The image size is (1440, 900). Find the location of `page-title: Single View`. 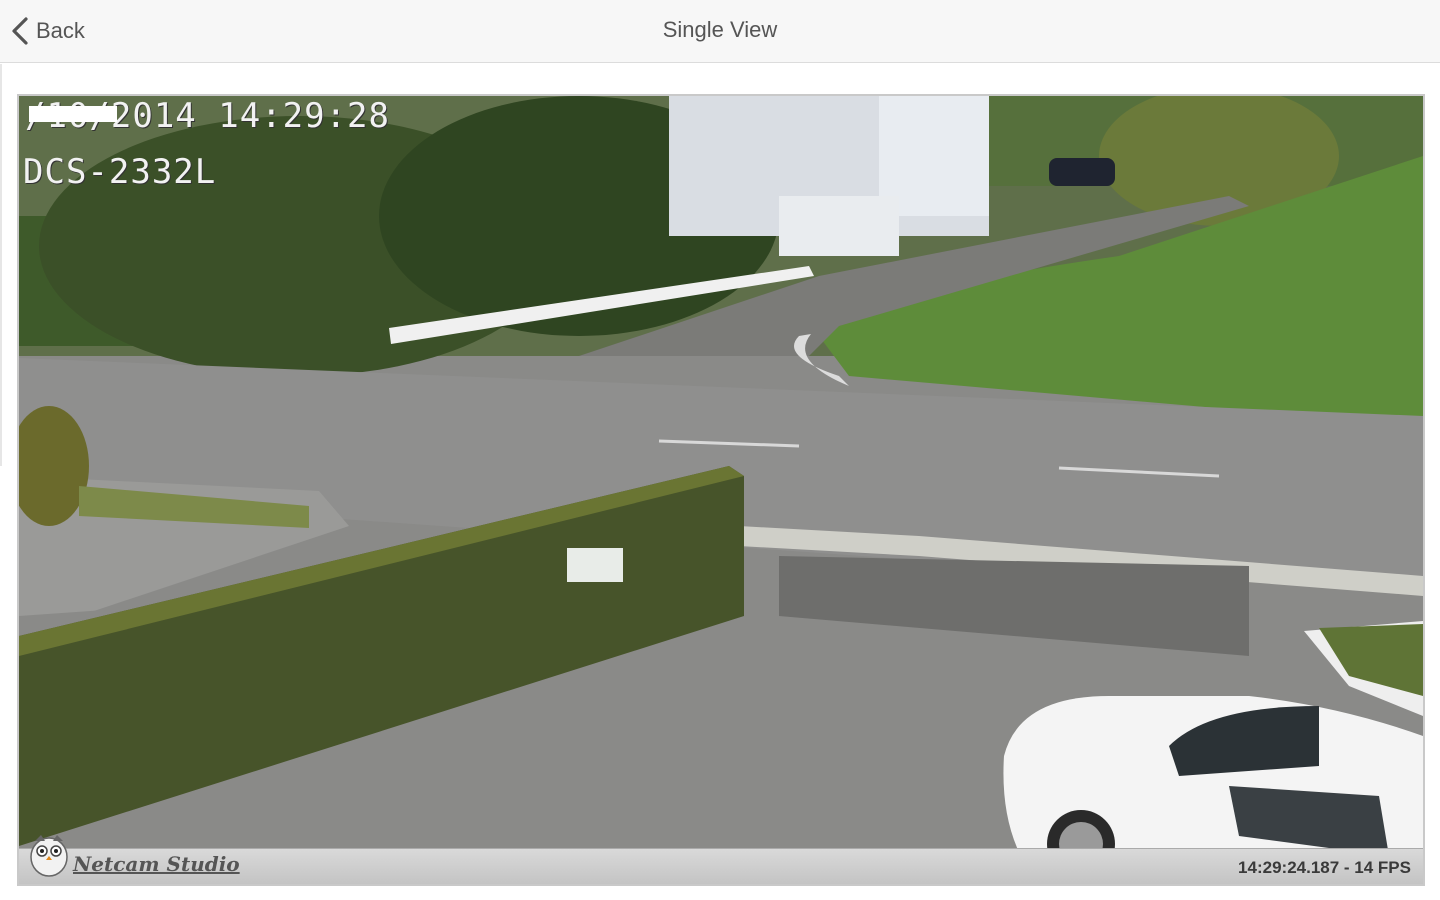

page-title: Single View is located at coordinates (720, 29).